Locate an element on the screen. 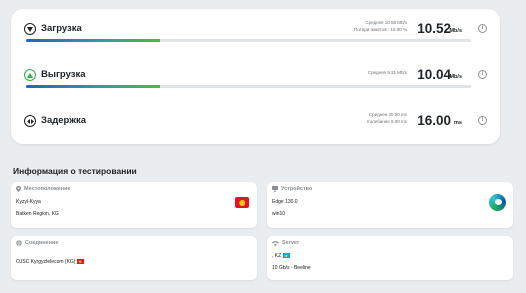 The width and height of the screenshot is (526, 293). map-pin-icon is located at coordinates (18, 189).